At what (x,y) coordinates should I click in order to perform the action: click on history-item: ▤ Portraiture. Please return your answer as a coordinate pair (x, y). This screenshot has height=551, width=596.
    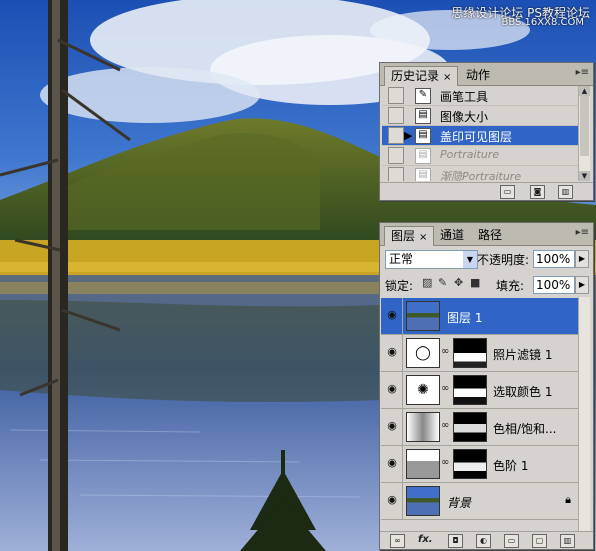
    Looking at the image, I should click on (480, 156).